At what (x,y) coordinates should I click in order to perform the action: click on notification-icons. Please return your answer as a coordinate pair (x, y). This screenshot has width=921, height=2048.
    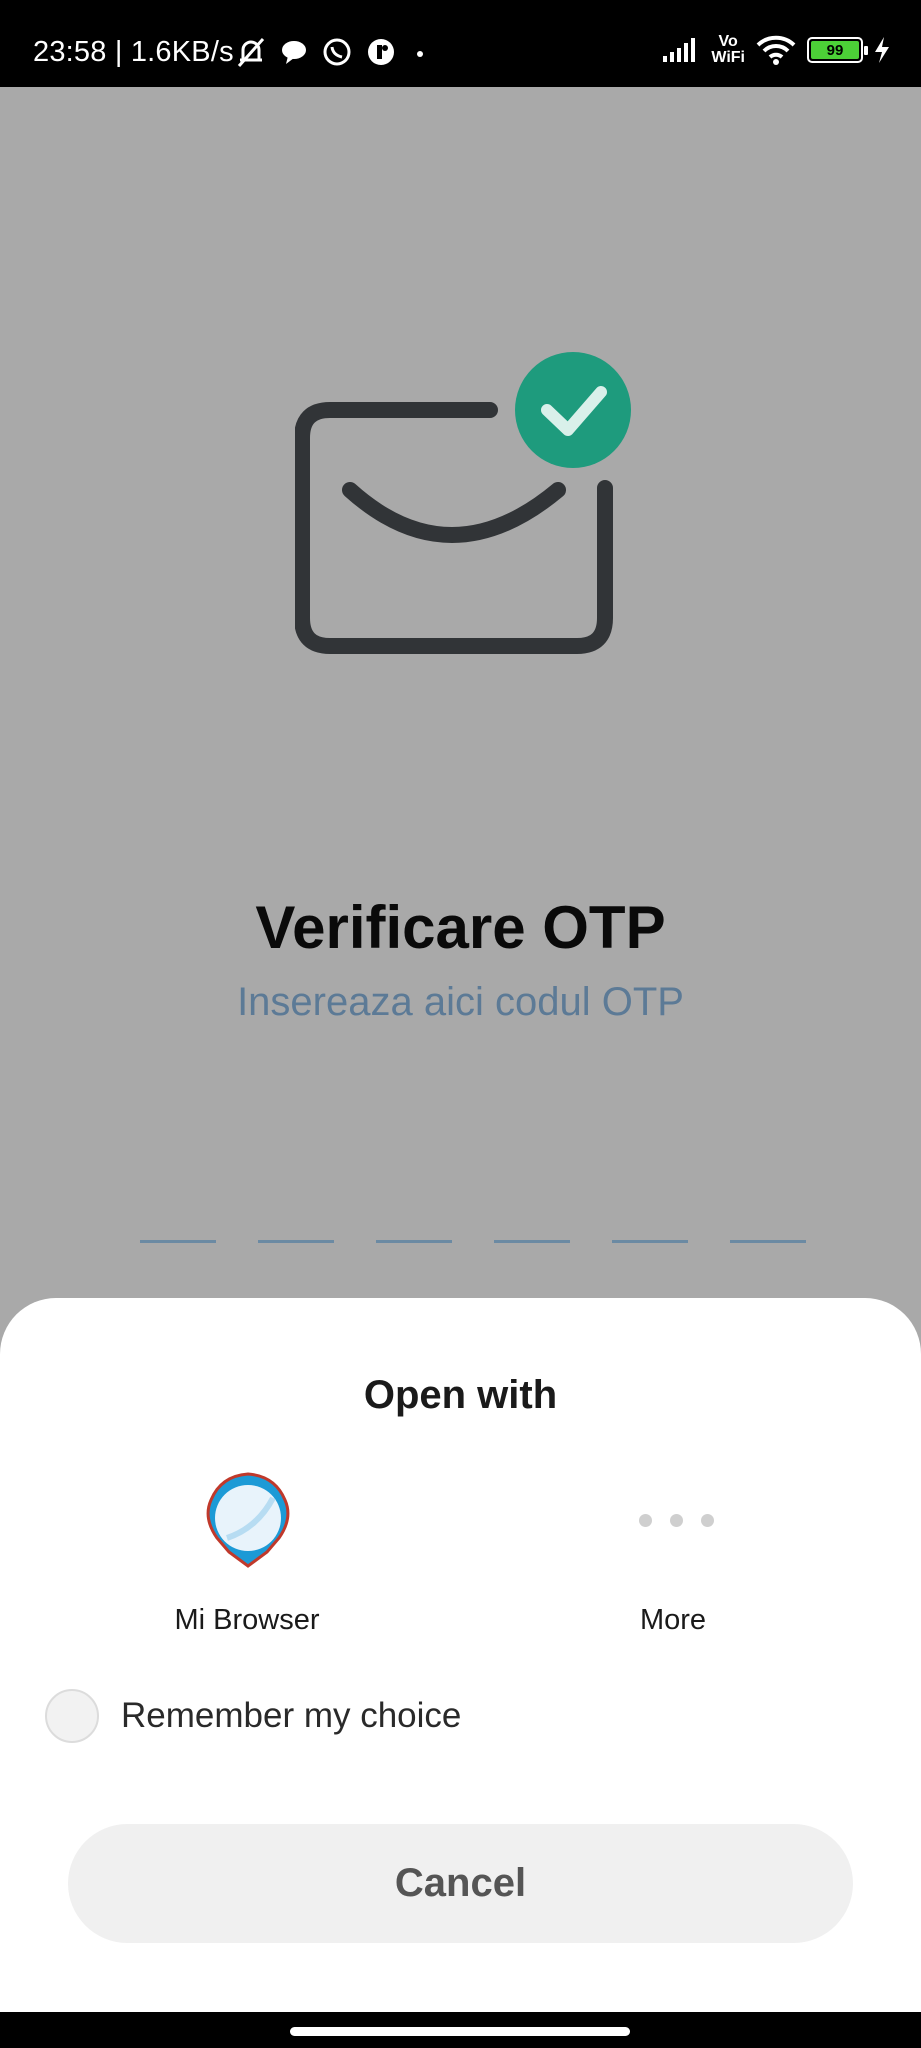
    Looking at the image, I should click on (333, 52).